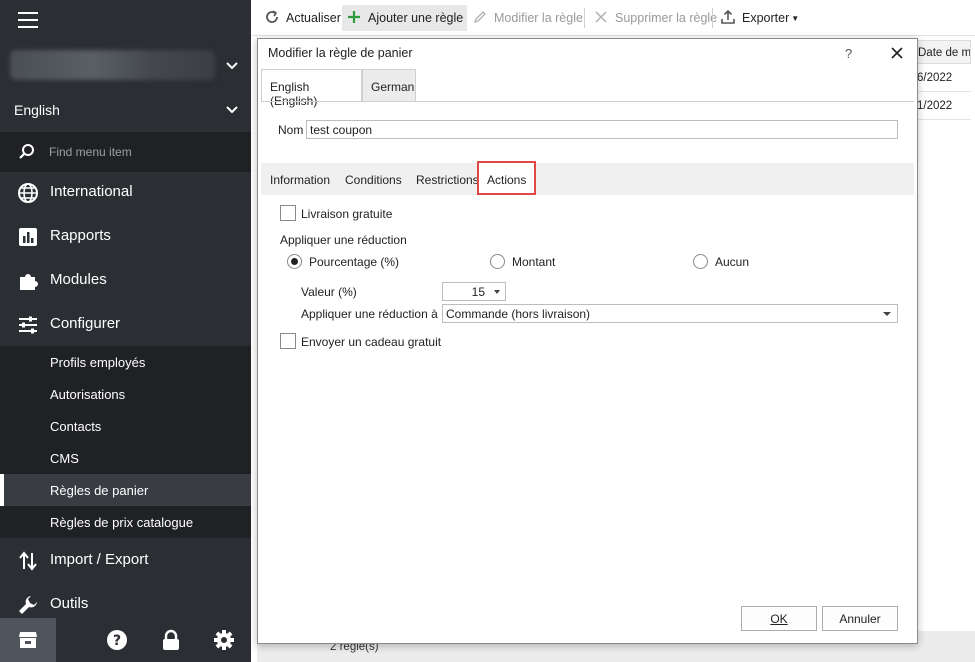 Image resolution: width=975 pixels, height=662 pixels. I want to click on free-shipping-label: Livraison gratuite, so click(347, 214).